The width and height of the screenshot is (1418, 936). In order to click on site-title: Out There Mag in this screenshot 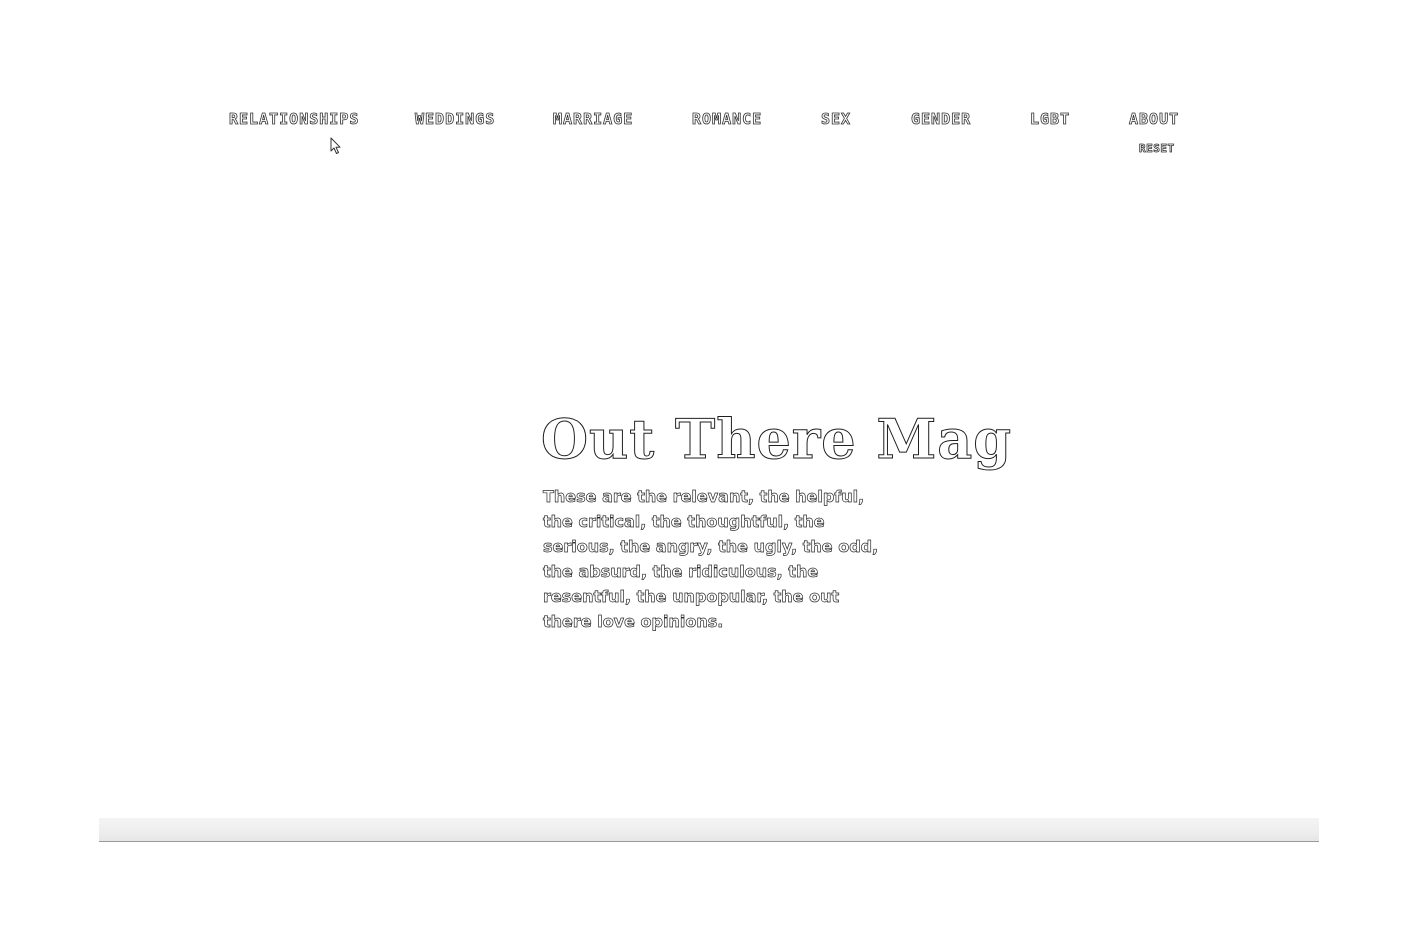, I will do `click(776, 439)`.